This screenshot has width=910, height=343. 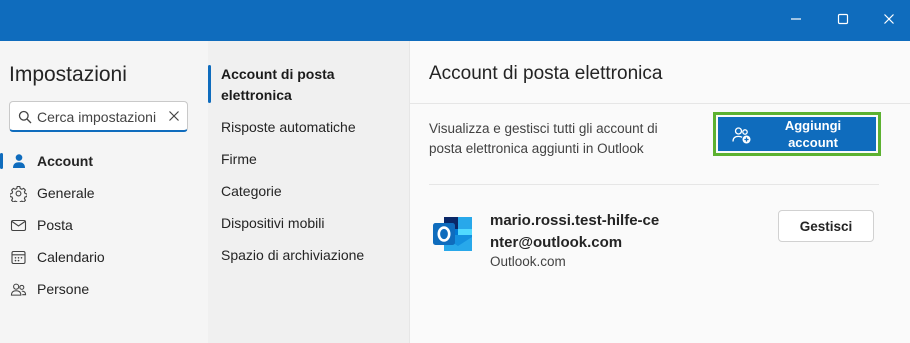 What do you see at coordinates (272, 223) in the screenshot?
I see `subnav-item-mobile-devices: Dispositivi mobili` at bounding box center [272, 223].